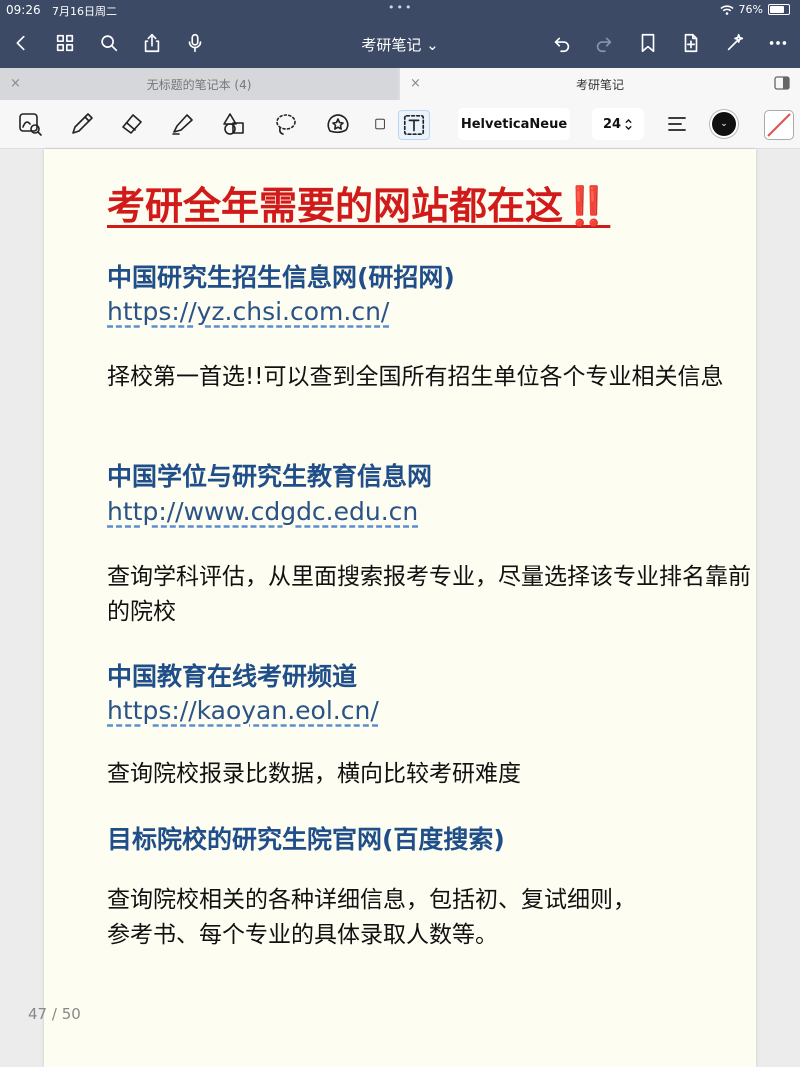 This screenshot has height=1067, width=800. I want to click on back-button, so click(21, 43).